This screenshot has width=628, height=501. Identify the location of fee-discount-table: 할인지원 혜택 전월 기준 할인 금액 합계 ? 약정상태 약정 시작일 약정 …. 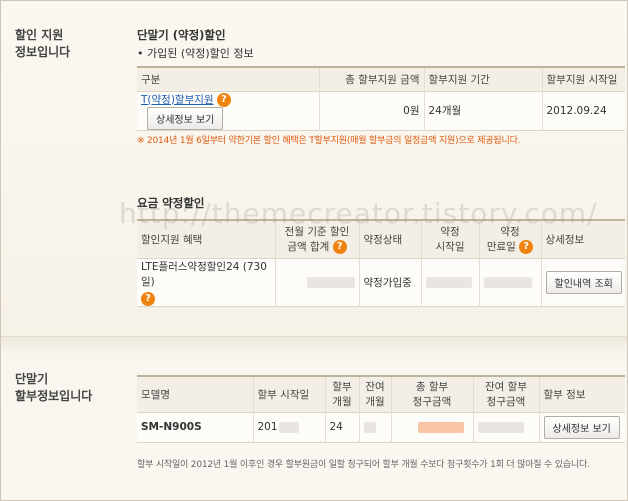
(381, 263).